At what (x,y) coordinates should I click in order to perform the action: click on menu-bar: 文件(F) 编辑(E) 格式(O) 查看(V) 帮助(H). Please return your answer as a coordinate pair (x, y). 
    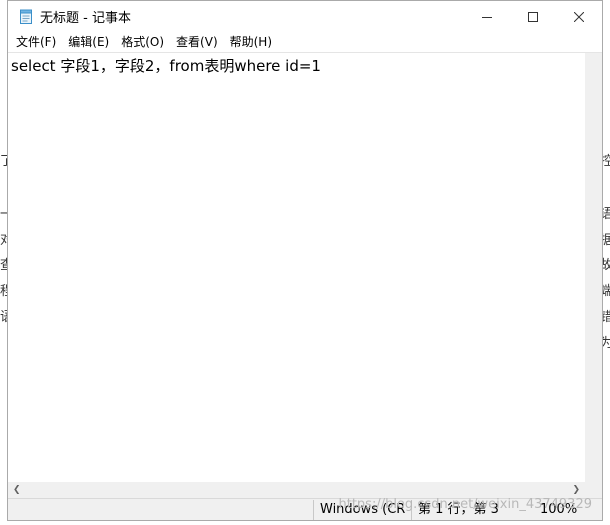
    Looking at the image, I should click on (305, 42).